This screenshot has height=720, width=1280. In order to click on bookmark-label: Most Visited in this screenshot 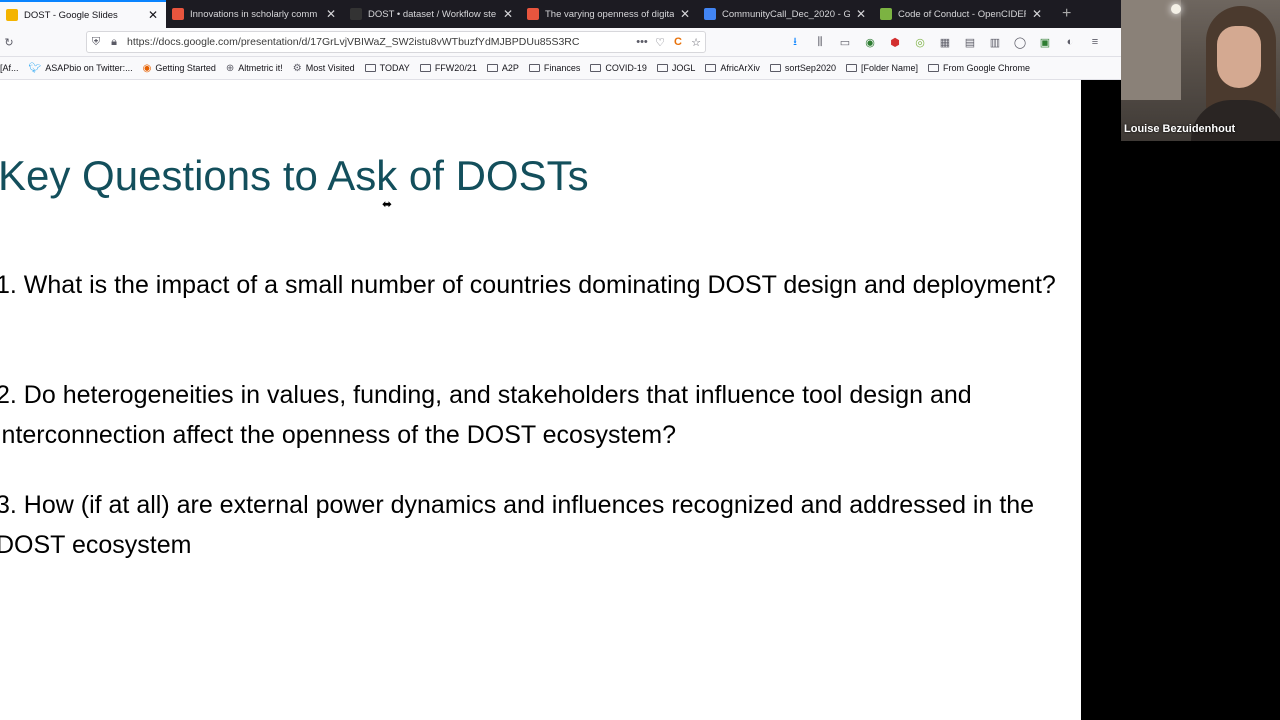, I will do `click(330, 68)`.